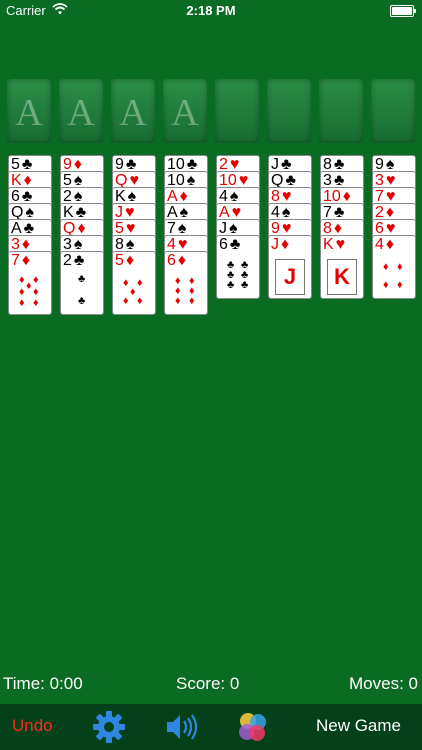  I want to click on card-rank: 2, so click(67, 260).